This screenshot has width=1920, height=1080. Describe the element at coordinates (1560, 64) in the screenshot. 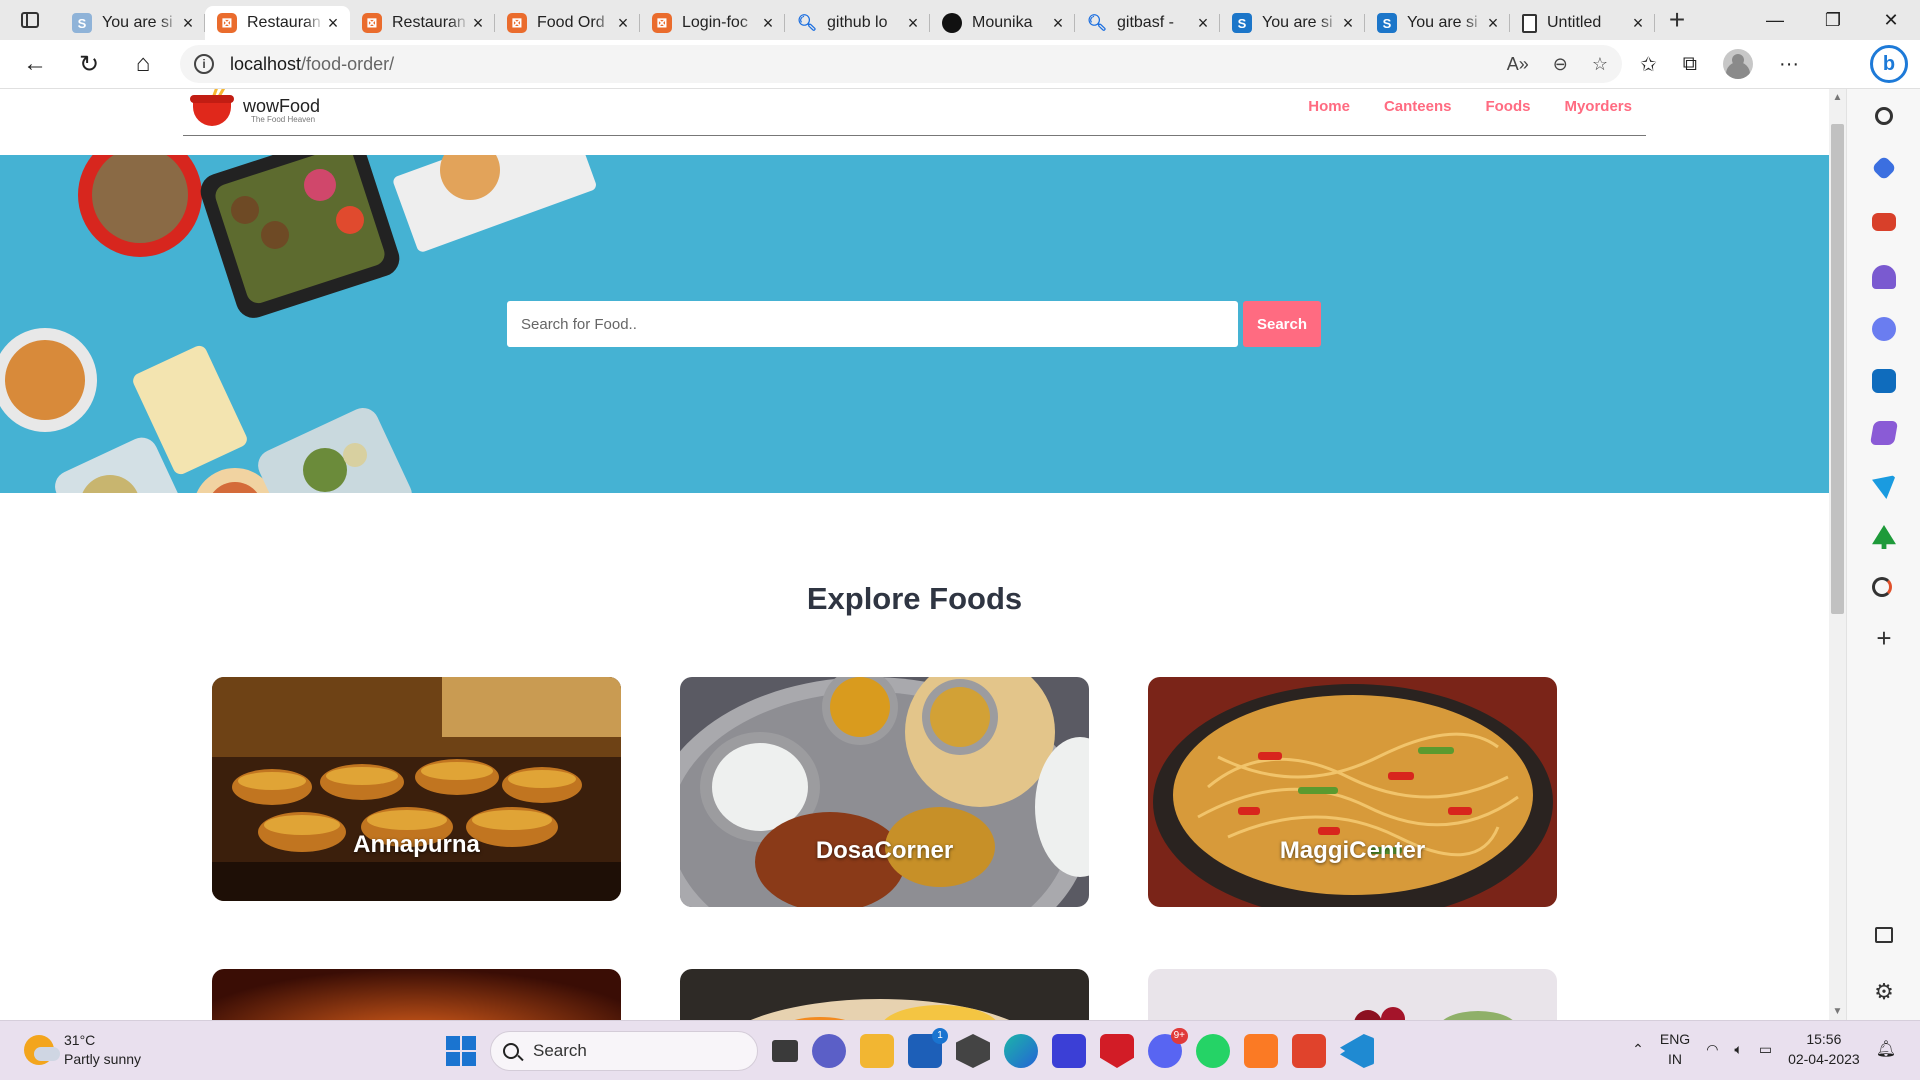

I see `zoom-icon: ⊖` at that location.